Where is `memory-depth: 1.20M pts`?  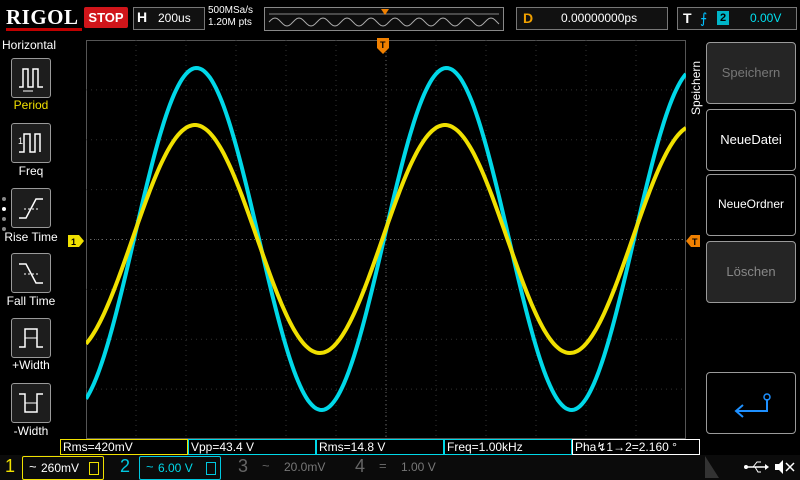
memory-depth: 1.20M pts is located at coordinates (230, 22).